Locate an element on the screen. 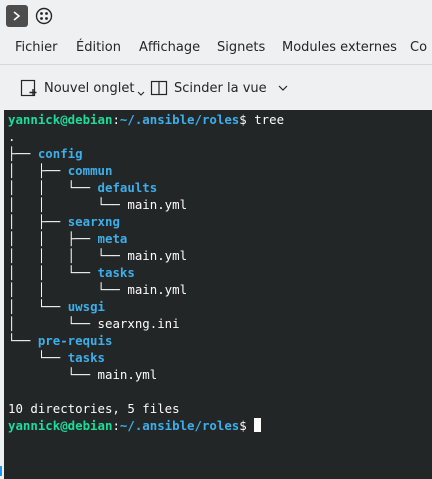 The width and height of the screenshot is (432, 479). tree-line: │ └── searxng.ini is located at coordinates (94, 323).